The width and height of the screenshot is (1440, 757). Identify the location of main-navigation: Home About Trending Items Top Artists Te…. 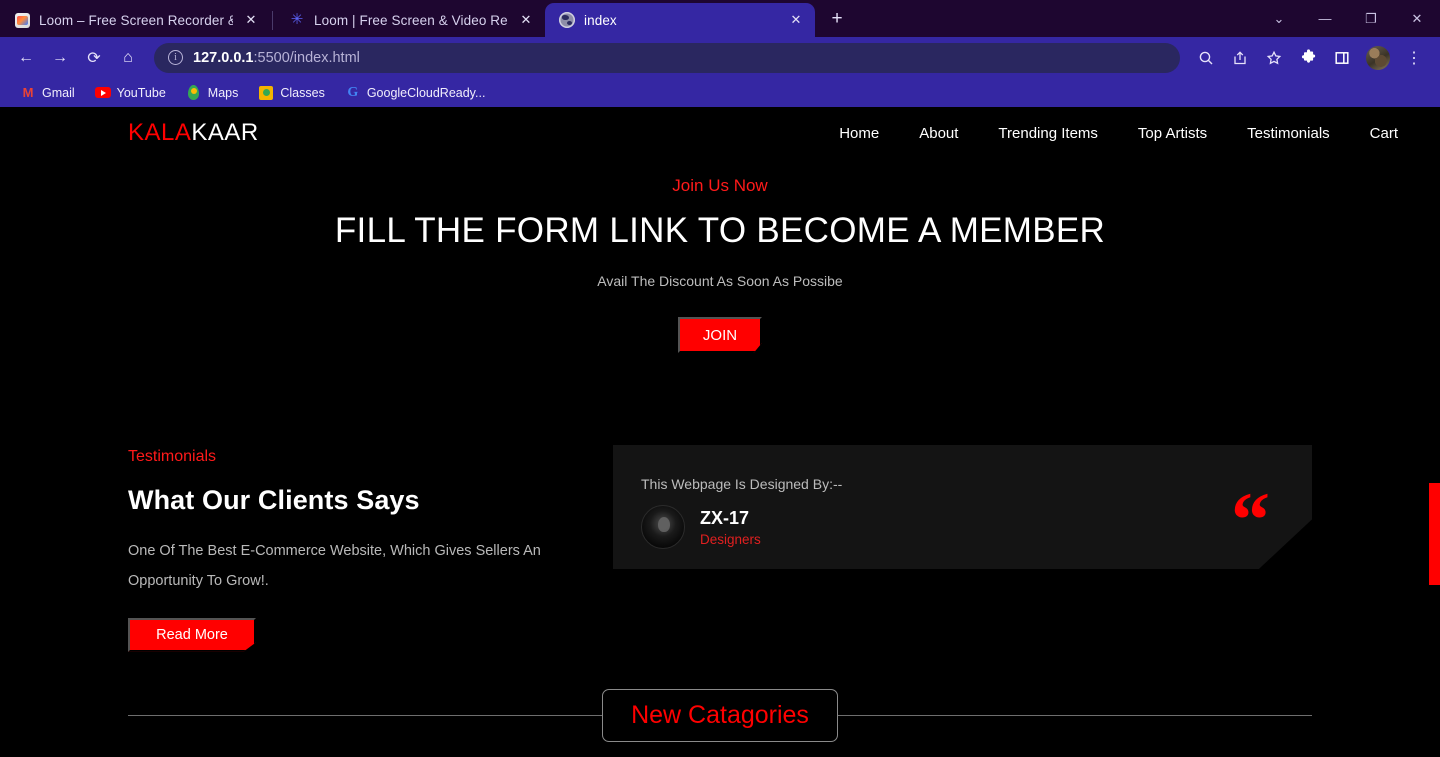
(1118, 133).